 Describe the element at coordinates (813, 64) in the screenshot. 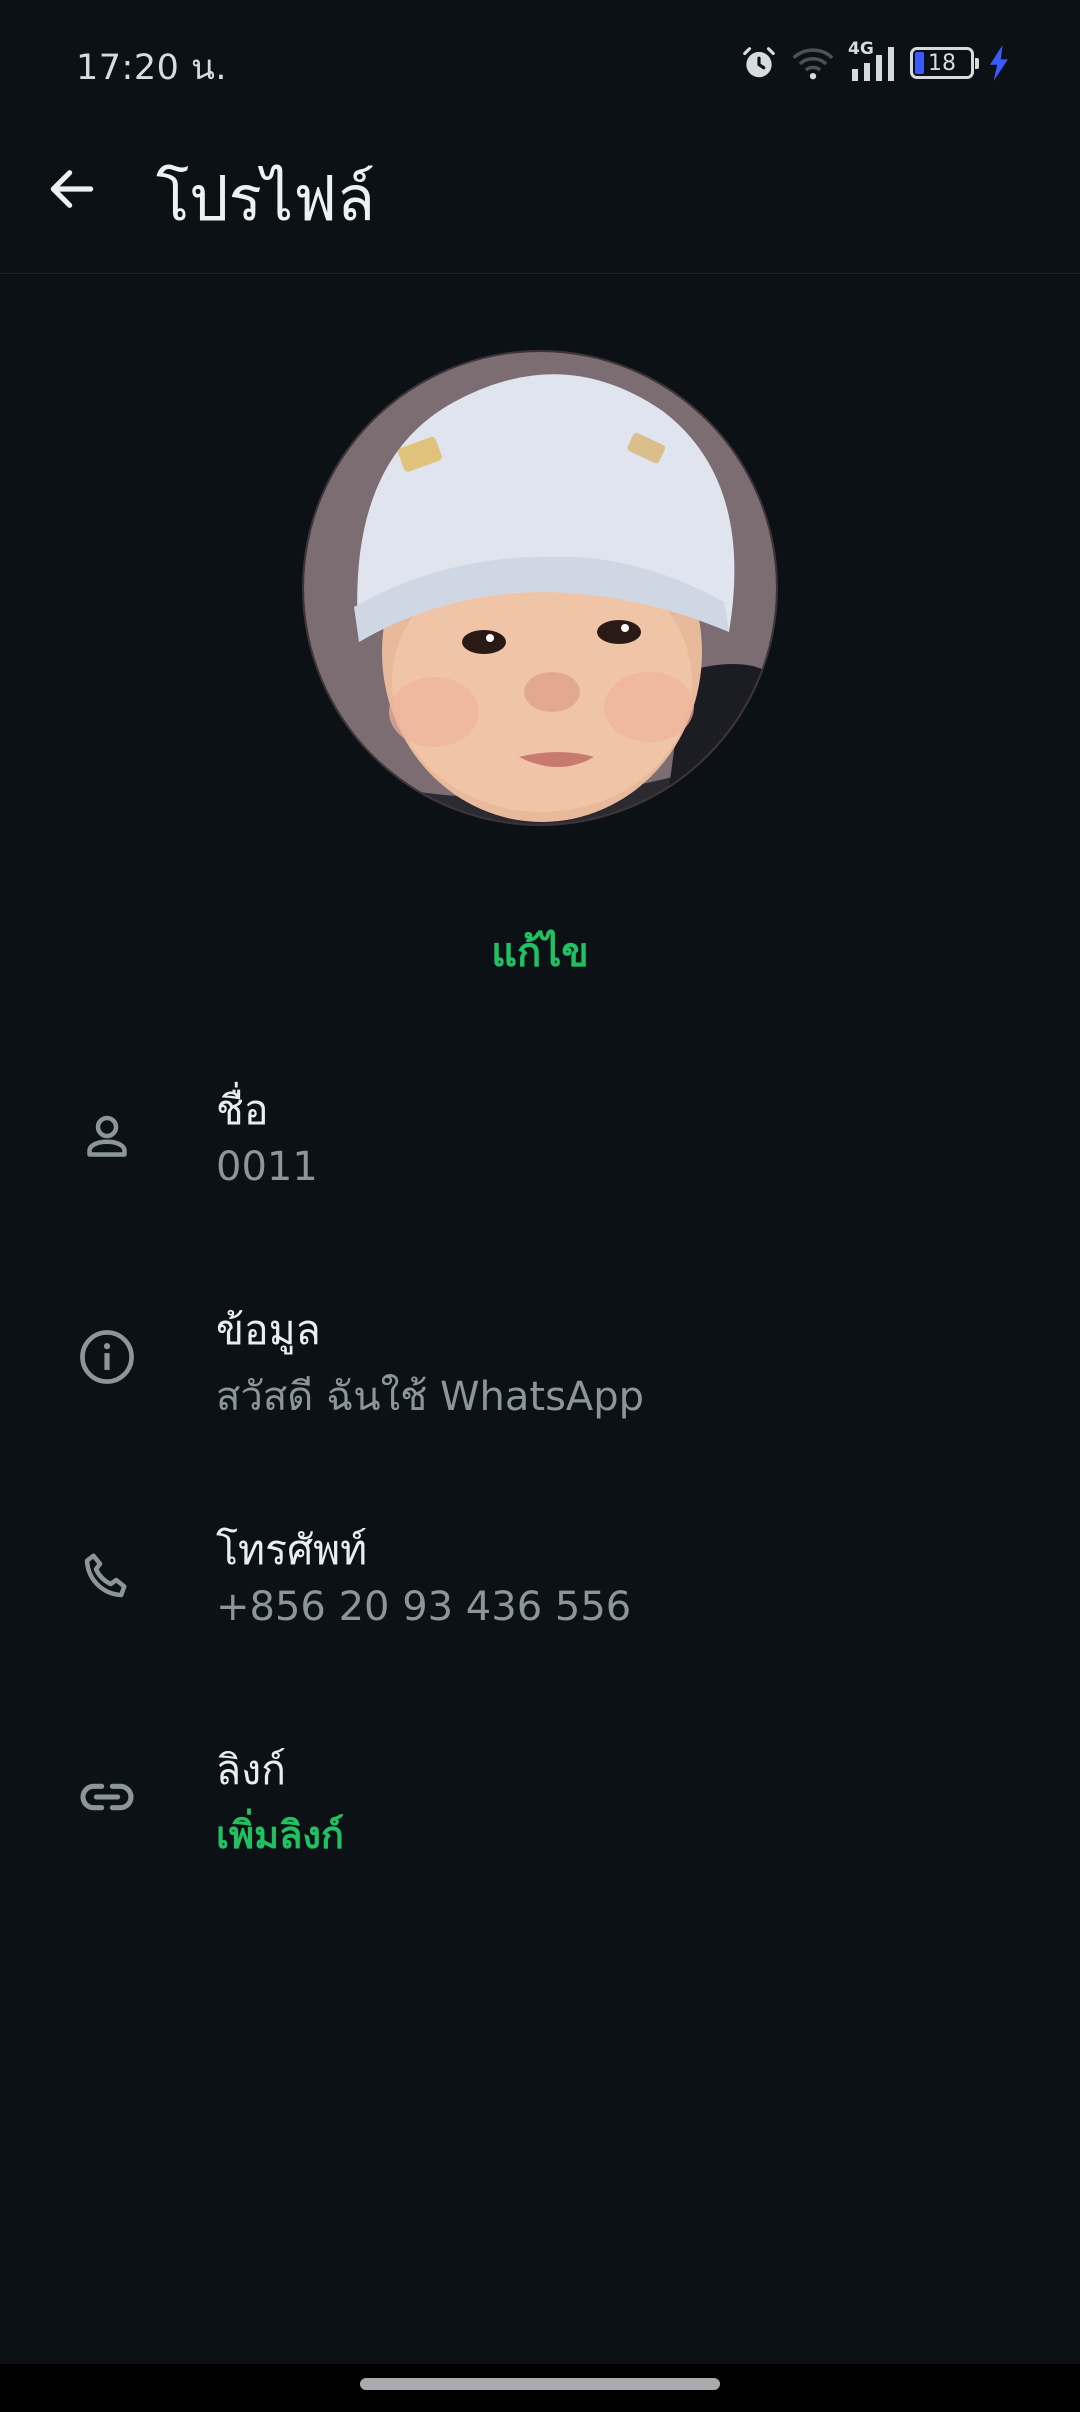

I see `wifi-icon` at that location.